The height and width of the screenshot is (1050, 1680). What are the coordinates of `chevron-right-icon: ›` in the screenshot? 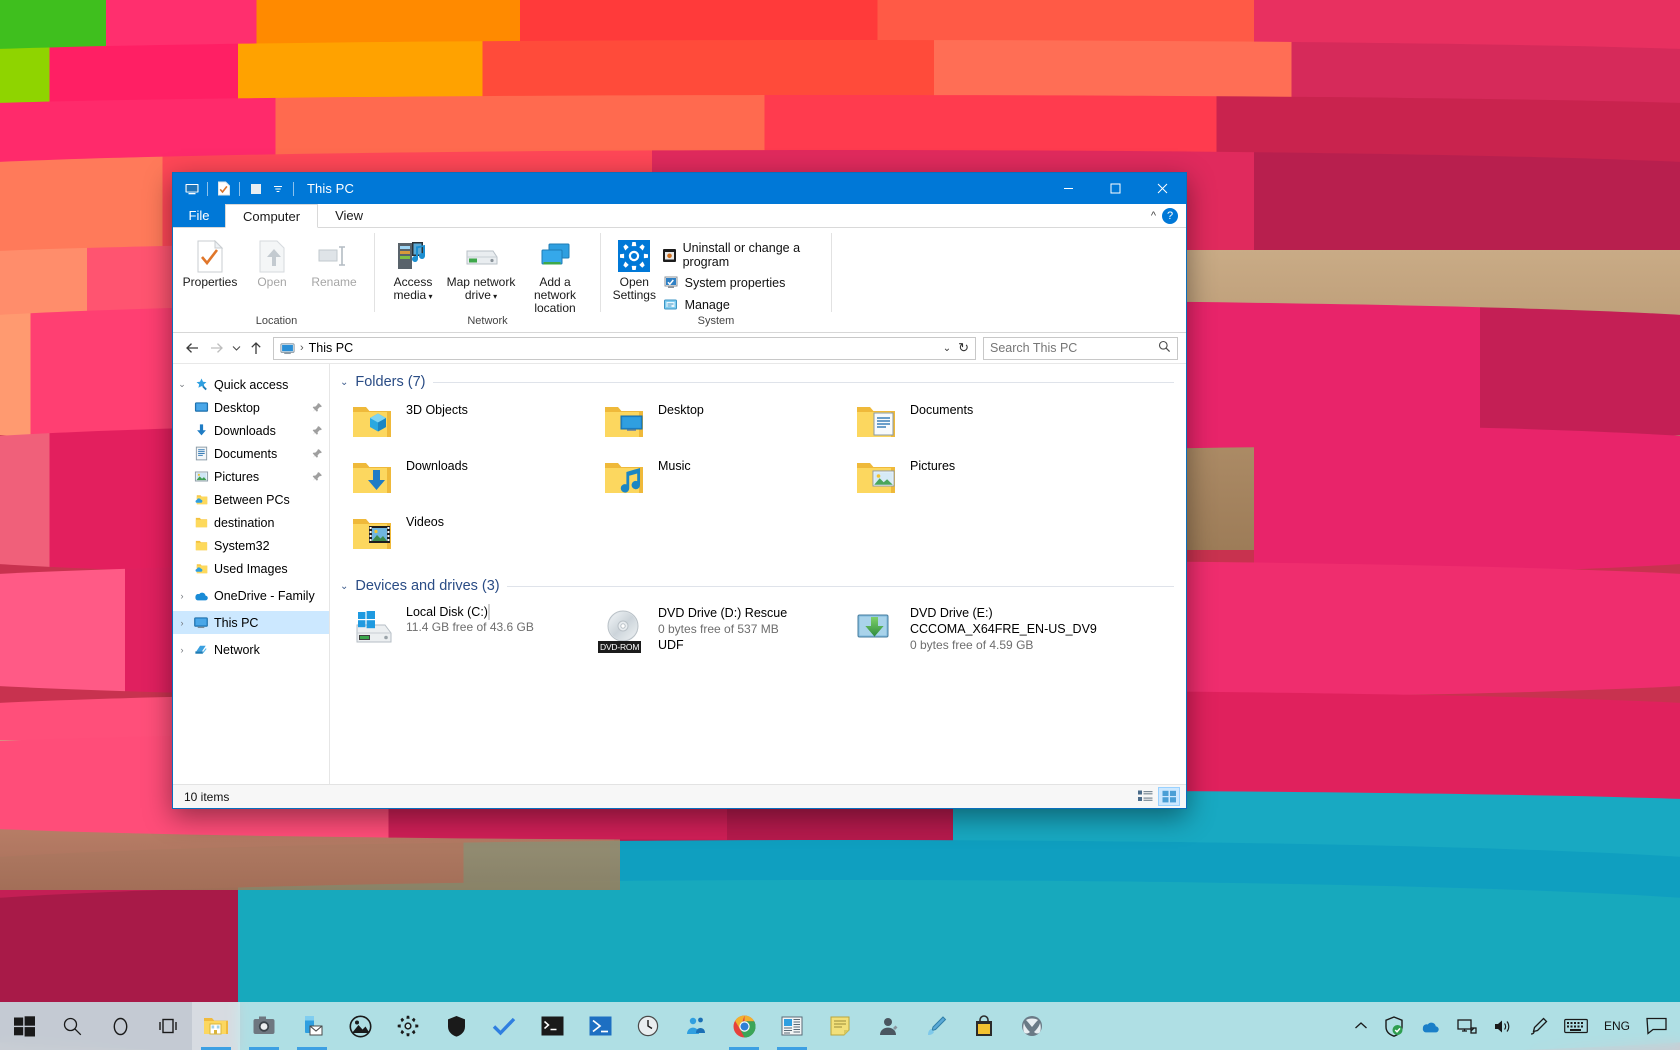 It's located at (182, 596).